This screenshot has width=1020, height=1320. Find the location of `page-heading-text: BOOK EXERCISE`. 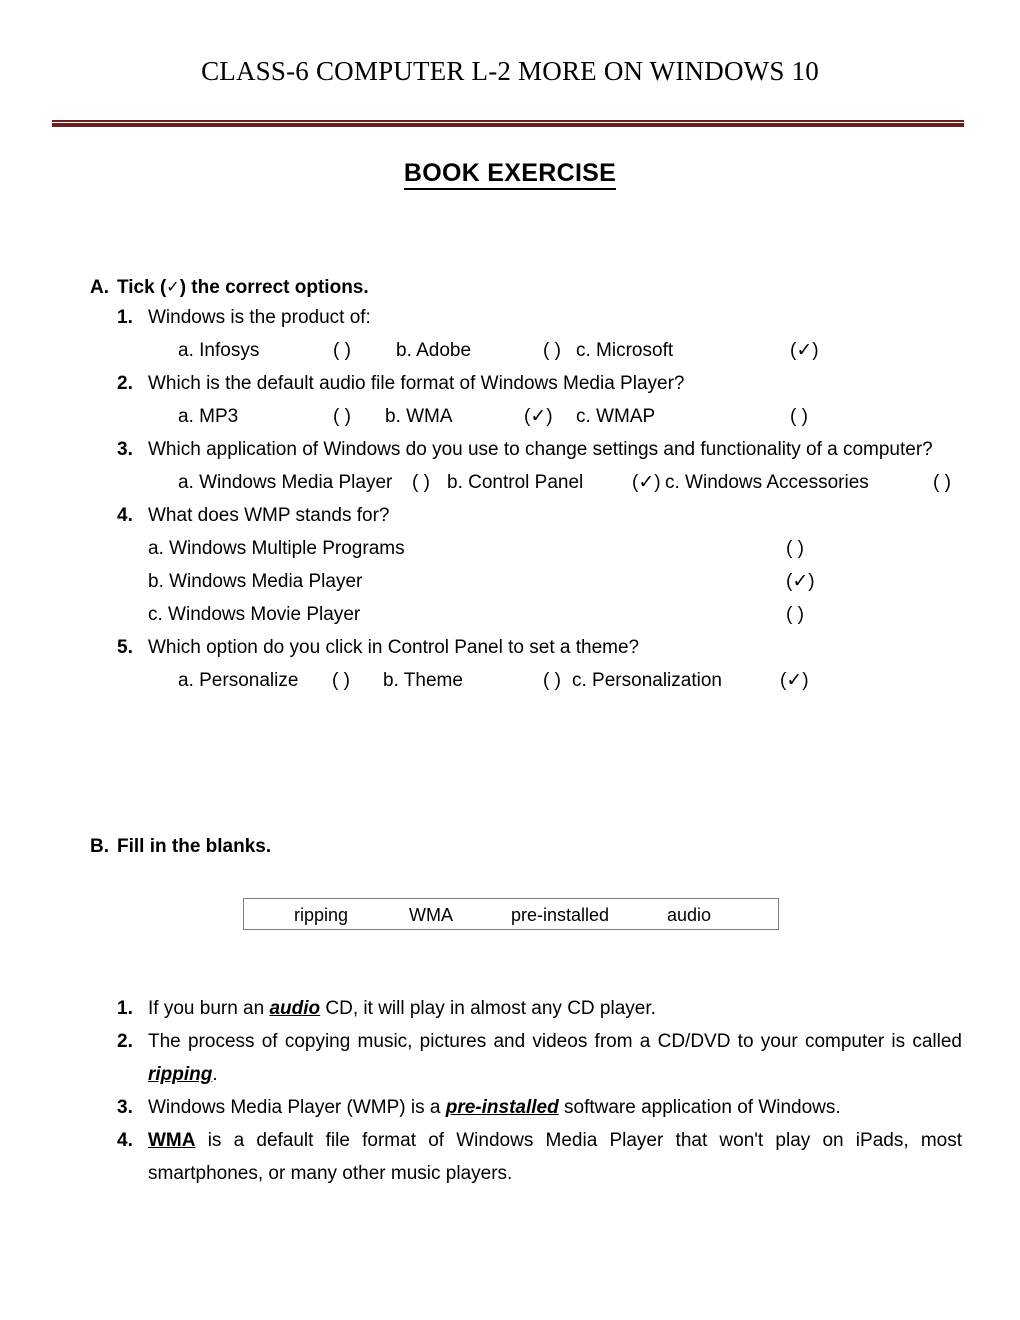

page-heading-text: BOOK EXERCISE is located at coordinates (510, 174).